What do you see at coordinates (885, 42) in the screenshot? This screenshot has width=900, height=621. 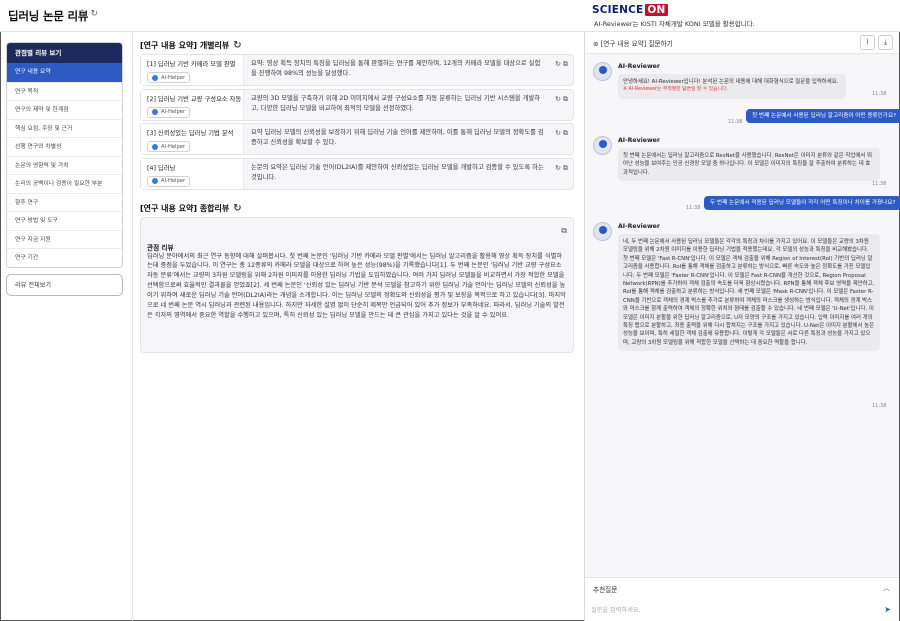 I see `download-icon: ⤓` at bounding box center [885, 42].